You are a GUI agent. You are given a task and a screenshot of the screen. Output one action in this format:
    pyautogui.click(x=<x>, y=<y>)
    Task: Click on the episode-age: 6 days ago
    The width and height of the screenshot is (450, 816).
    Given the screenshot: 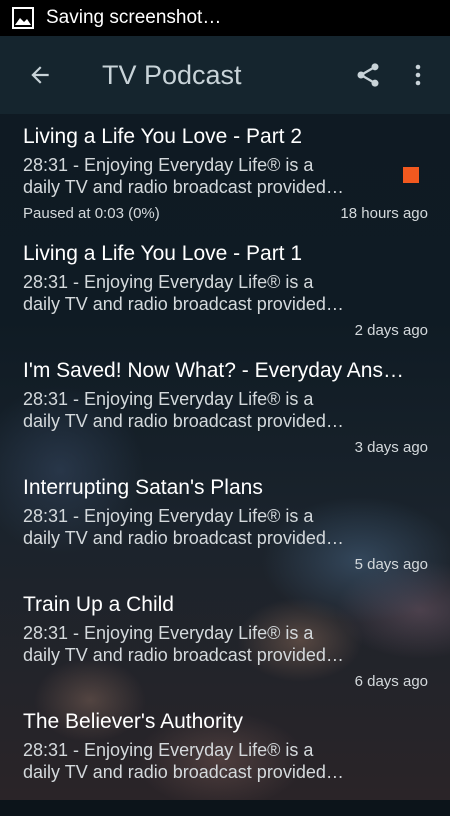 What is the action you would take?
    pyautogui.click(x=391, y=681)
    